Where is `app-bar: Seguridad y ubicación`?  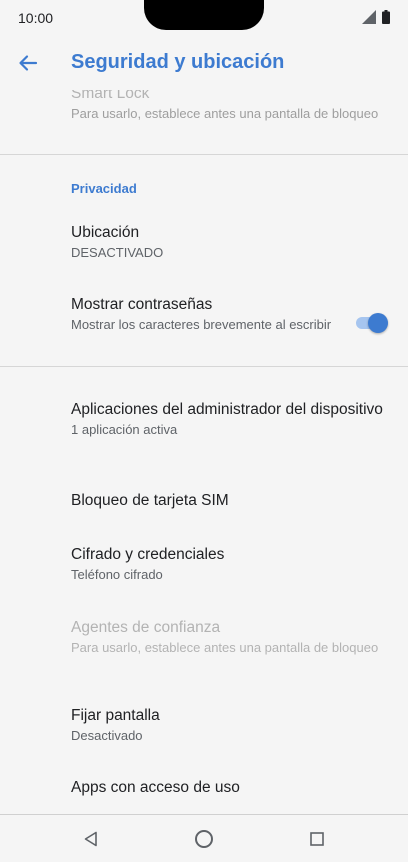 app-bar: Seguridad y ubicación is located at coordinates (204, 63).